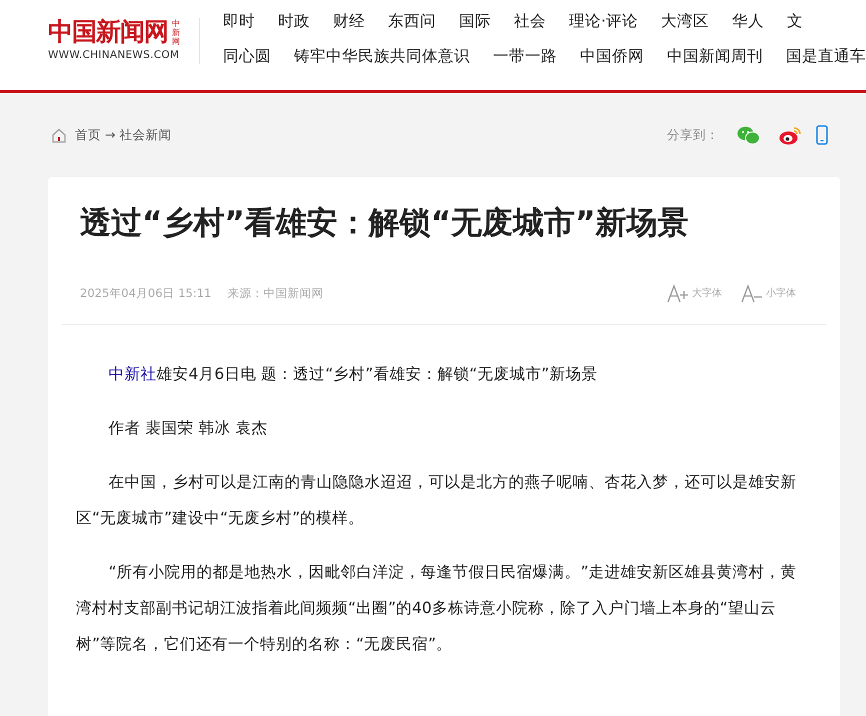 Image resolution: width=866 pixels, height=716 pixels. Describe the element at coordinates (794, 21) in the screenshot. I see `nav-link: 文` at that location.